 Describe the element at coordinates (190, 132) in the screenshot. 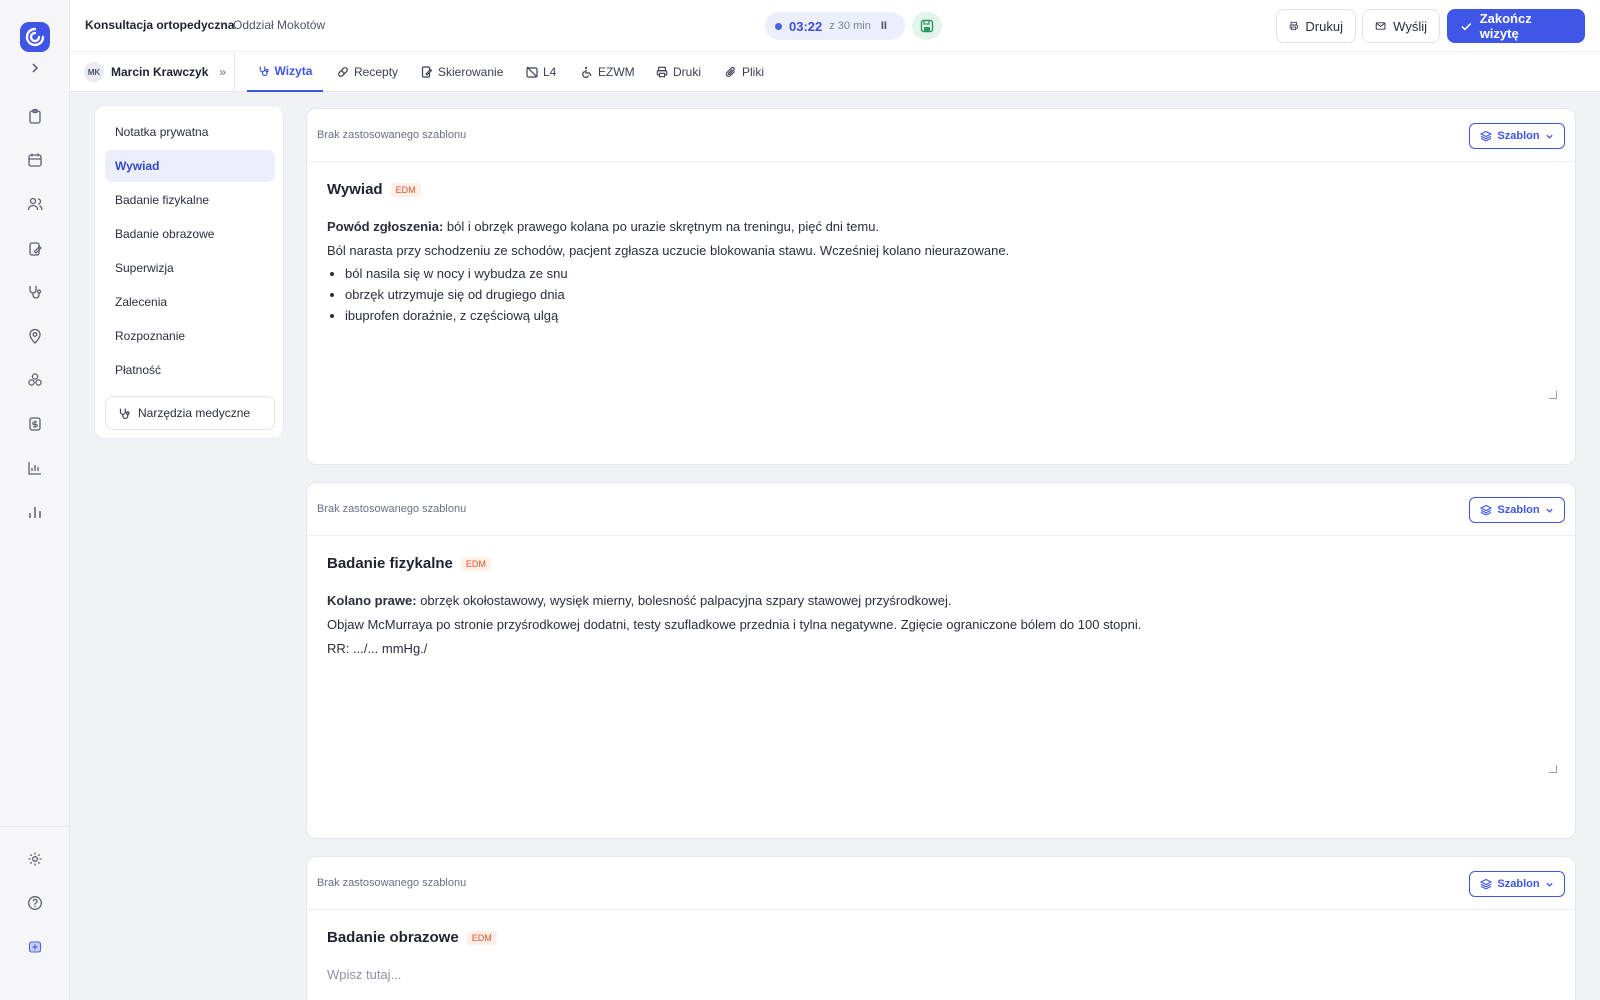

I see `section-nav-item-notatka: Notatka prywatna` at that location.